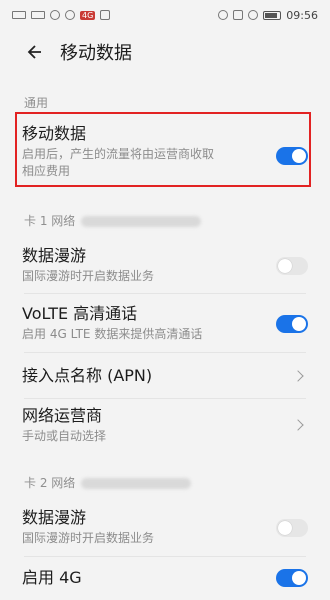 The image size is (330, 600). I want to click on status-right-icons: 09:56, so click(268, 15).